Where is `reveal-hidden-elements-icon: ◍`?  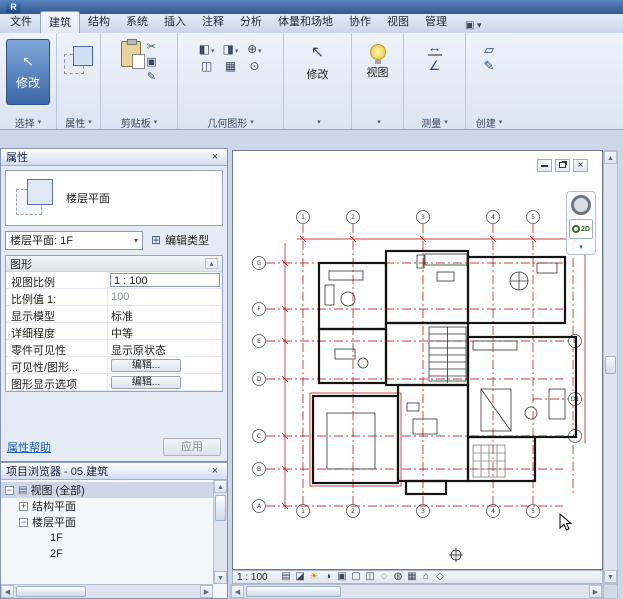
reveal-hidden-elements-icon: ◍ is located at coordinates (398, 577).